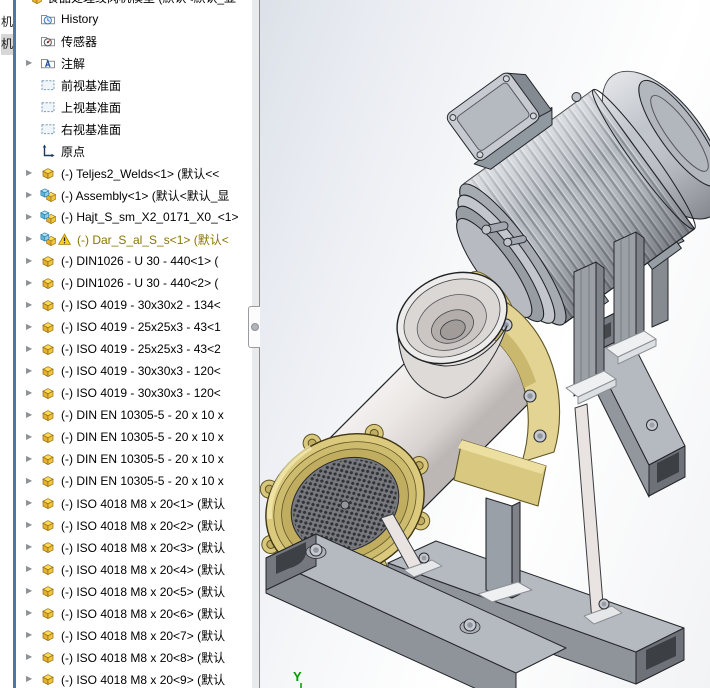 The image size is (710, 688). I want to click on tree-row-label: 上视基准面, so click(91, 107).